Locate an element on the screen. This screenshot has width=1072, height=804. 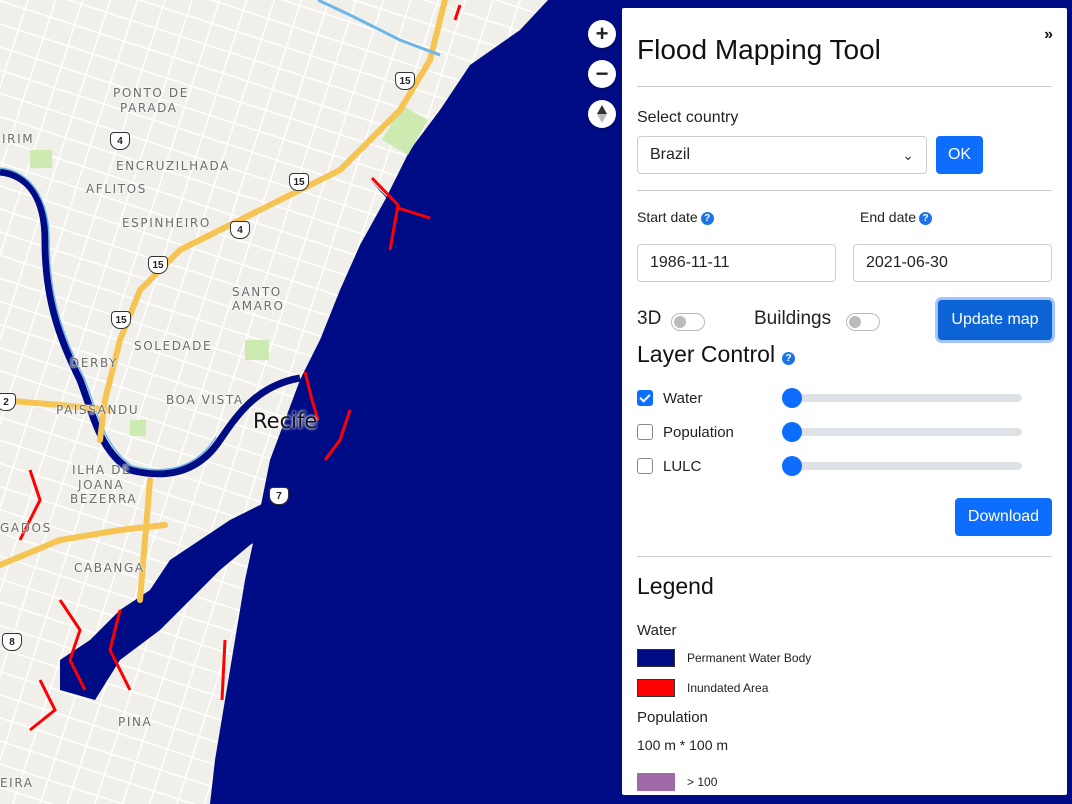
neighborhood-label: ESPINHEIRO is located at coordinates (166, 223).